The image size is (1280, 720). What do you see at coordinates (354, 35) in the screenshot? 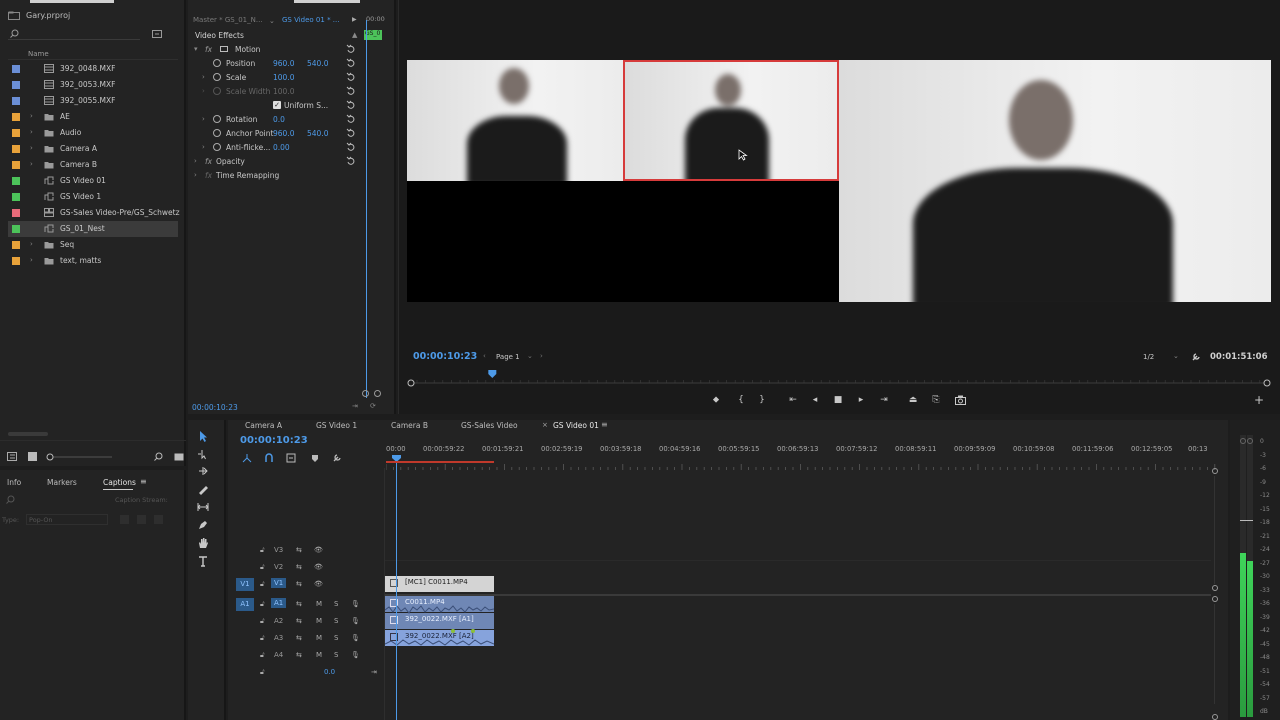
I see `collapse-arrow-icon: ▲` at bounding box center [354, 35].